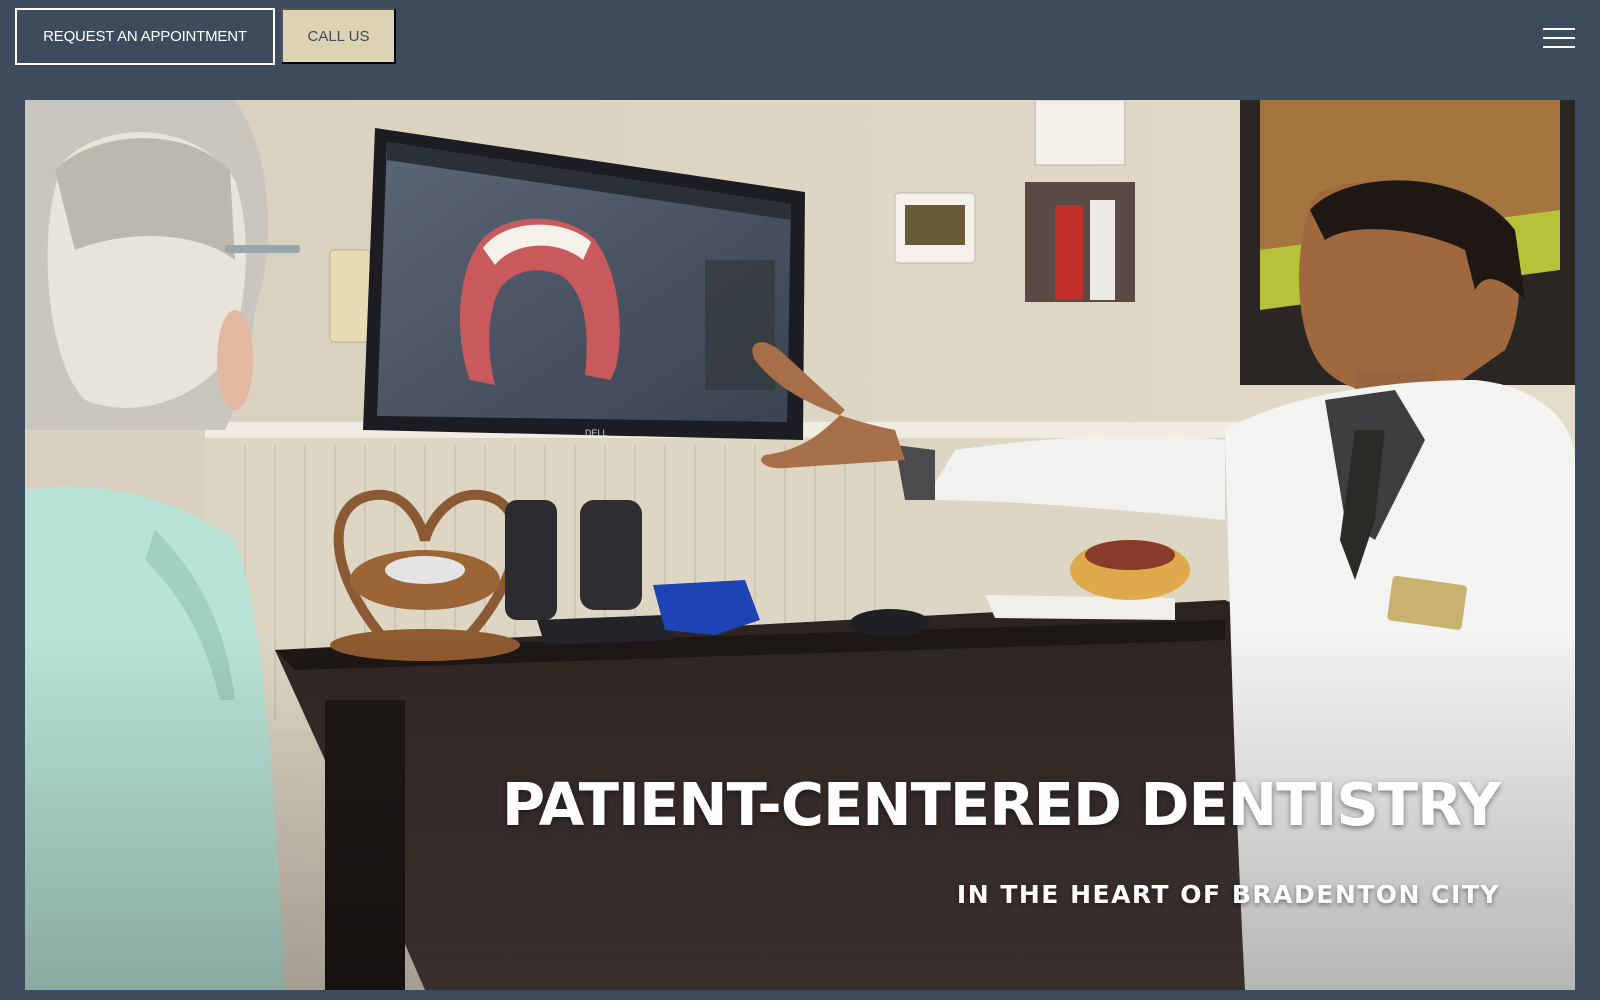  What do you see at coordinates (1228, 894) in the screenshot?
I see `hero-subtitle: IN THE HEART OF BRADENTON CITY` at bounding box center [1228, 894].